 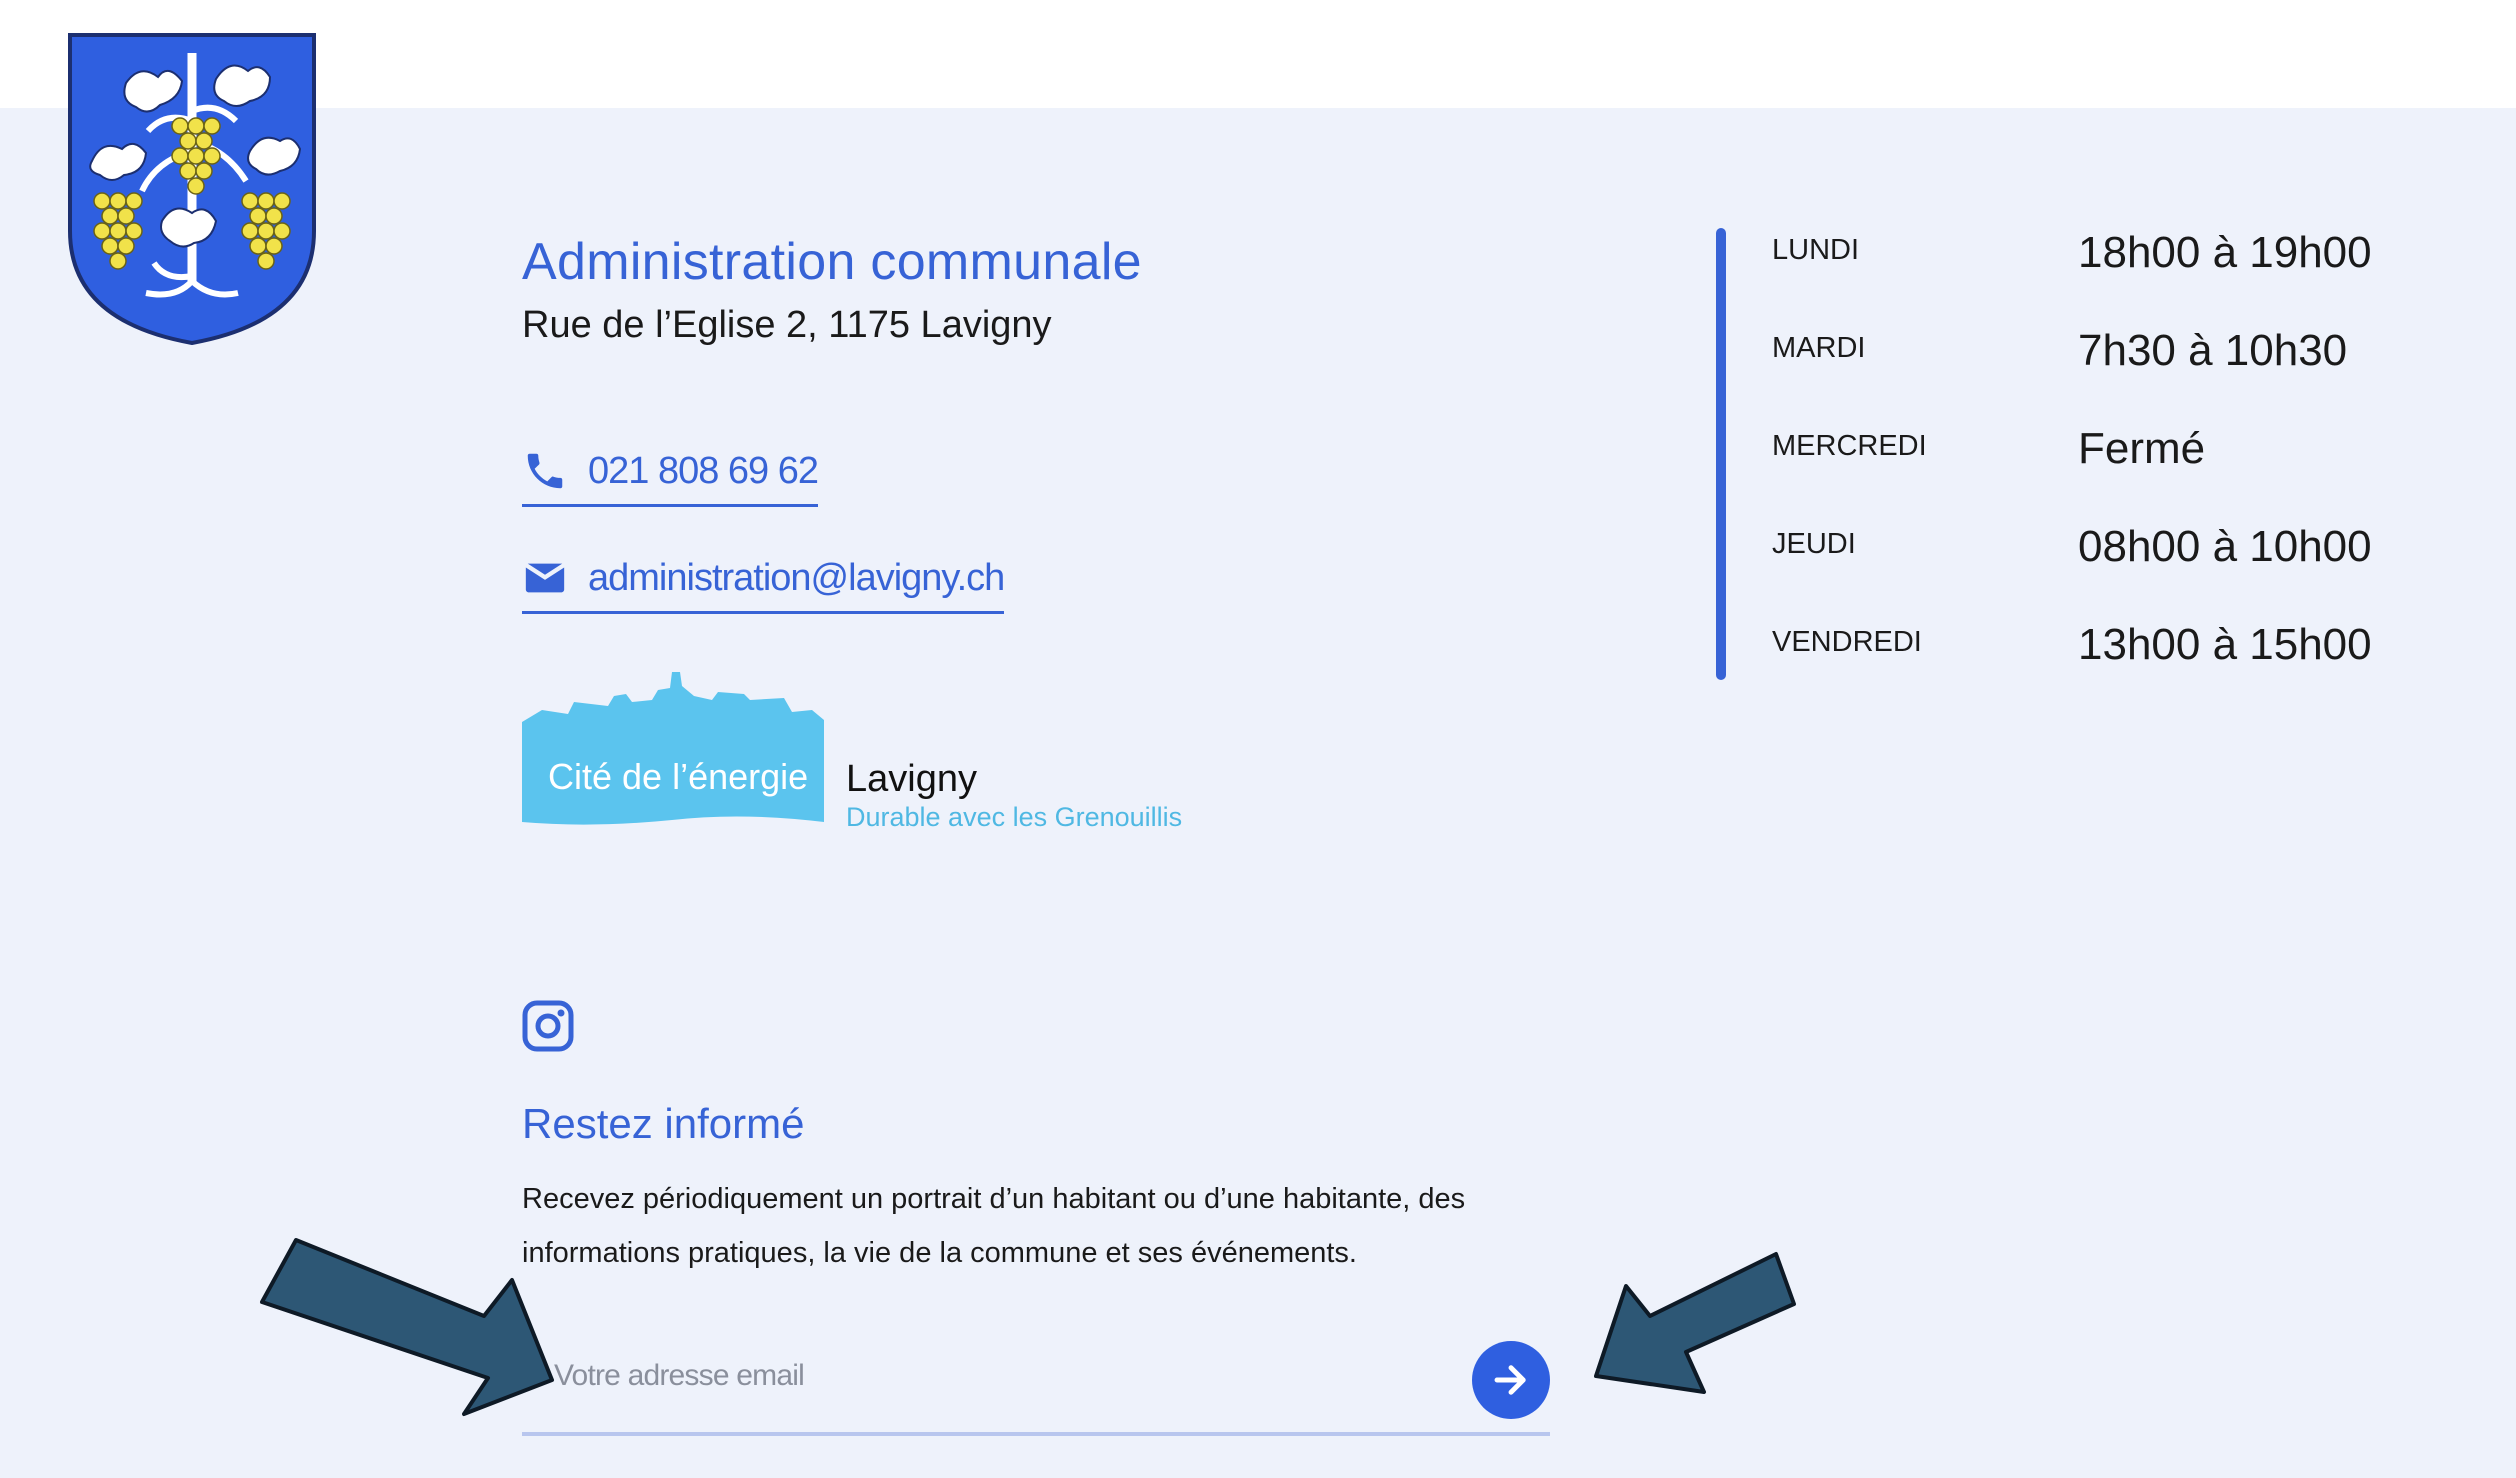 What do you see at coordinates (2142, 448) in the screenshot?
I see `hours-time: Fermé` at bounding box center [2142, 448].